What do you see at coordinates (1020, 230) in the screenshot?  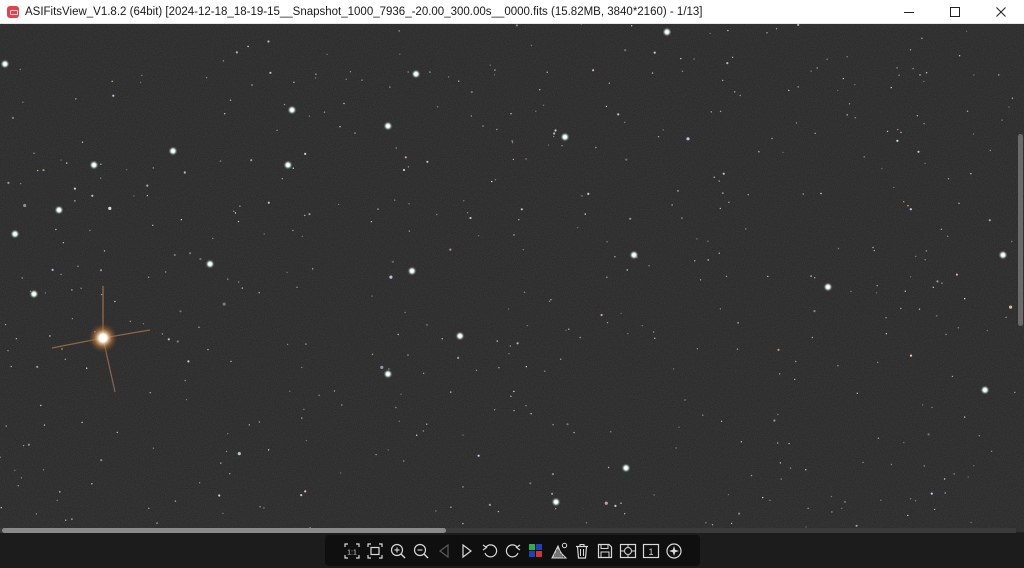 I see `vertical-scroll-thumb` at bounding box center [1020, 230].